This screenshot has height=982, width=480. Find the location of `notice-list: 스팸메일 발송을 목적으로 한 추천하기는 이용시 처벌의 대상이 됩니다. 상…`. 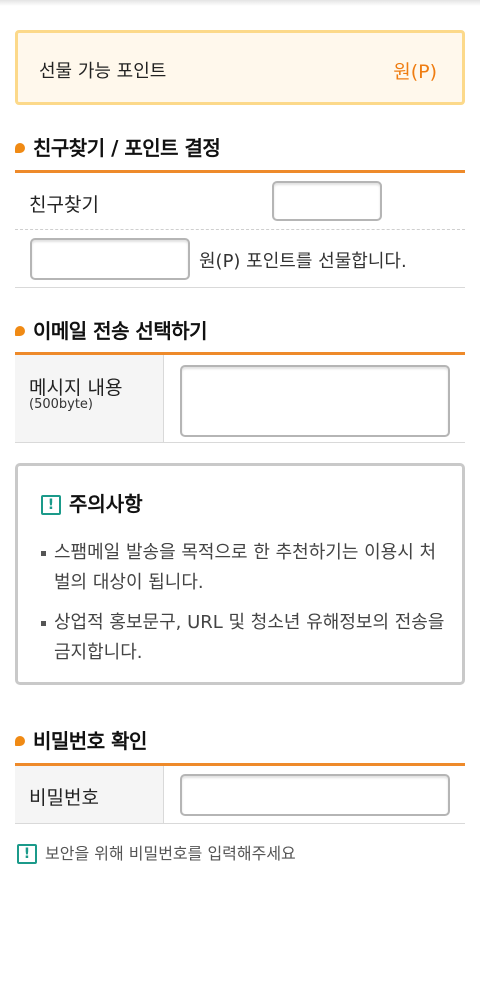

notice-list: 스팸메일 발송을 목적으로 한 추천하기는 이용시 처벌의 대상이 됩니다. 상… is located at coordinates (246, 608).